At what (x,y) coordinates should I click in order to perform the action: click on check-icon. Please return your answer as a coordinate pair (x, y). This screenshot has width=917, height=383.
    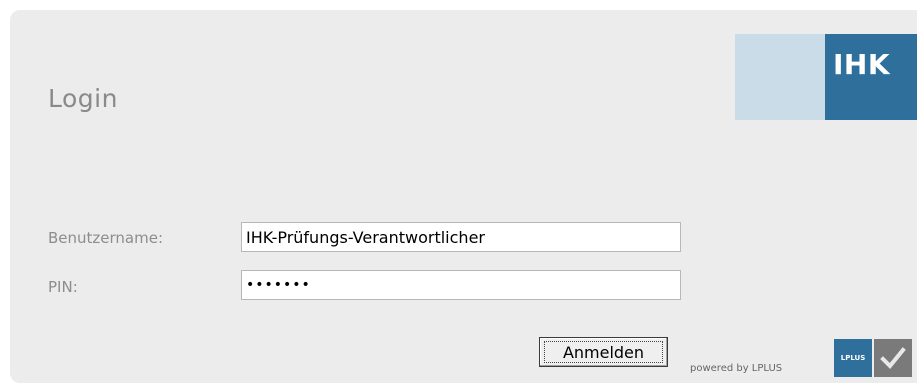
    Looking at the image, I should click on (893, 358).